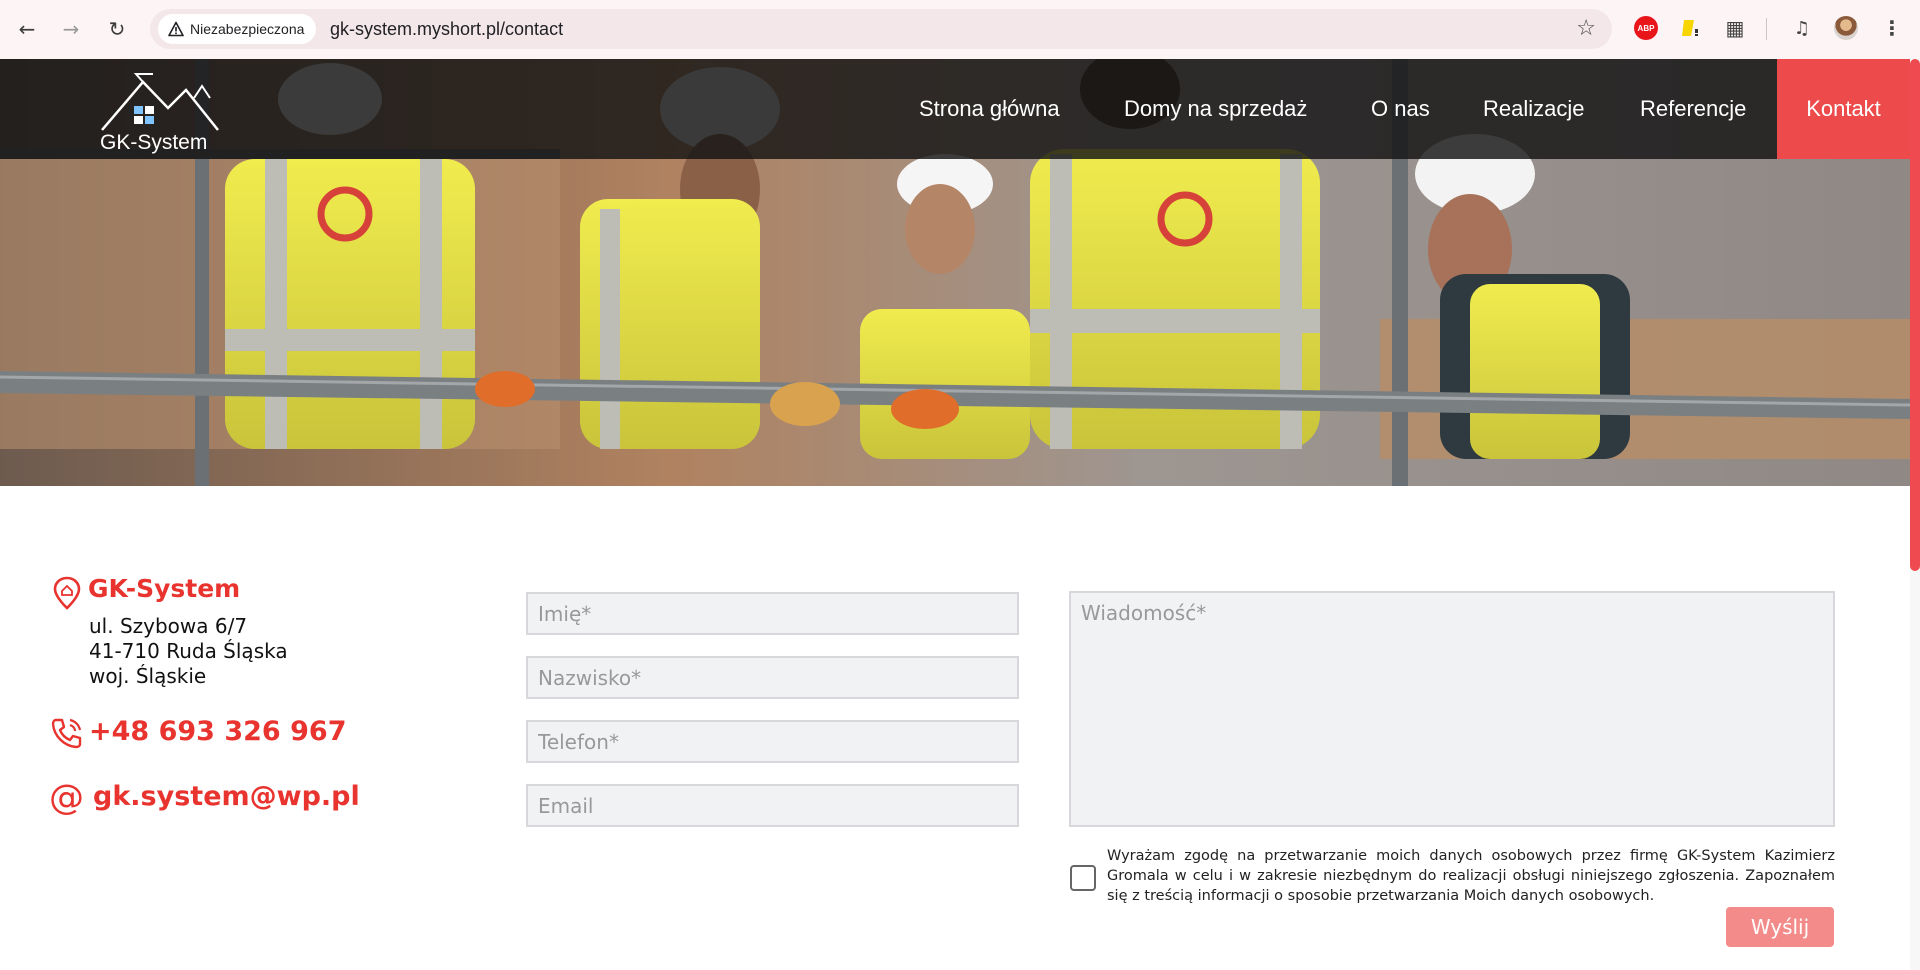 The height and width of the screenshot is (970, 1920). Describe the element at coordinates (226, 796) in the screenshot. I see `email-address: gk.system@wp.pl` at that location.